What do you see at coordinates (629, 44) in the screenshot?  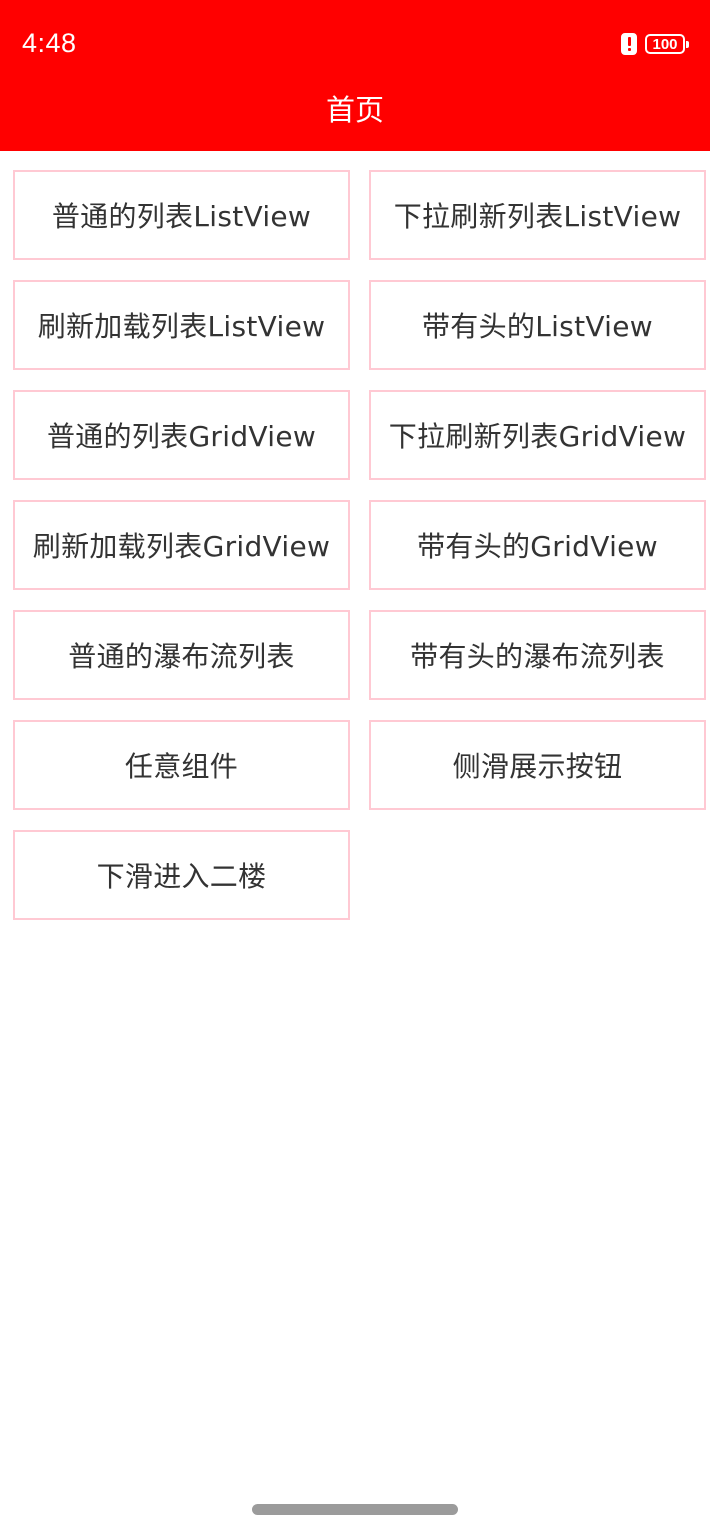 I see `alert-icon` at bounding box center [629, 44].